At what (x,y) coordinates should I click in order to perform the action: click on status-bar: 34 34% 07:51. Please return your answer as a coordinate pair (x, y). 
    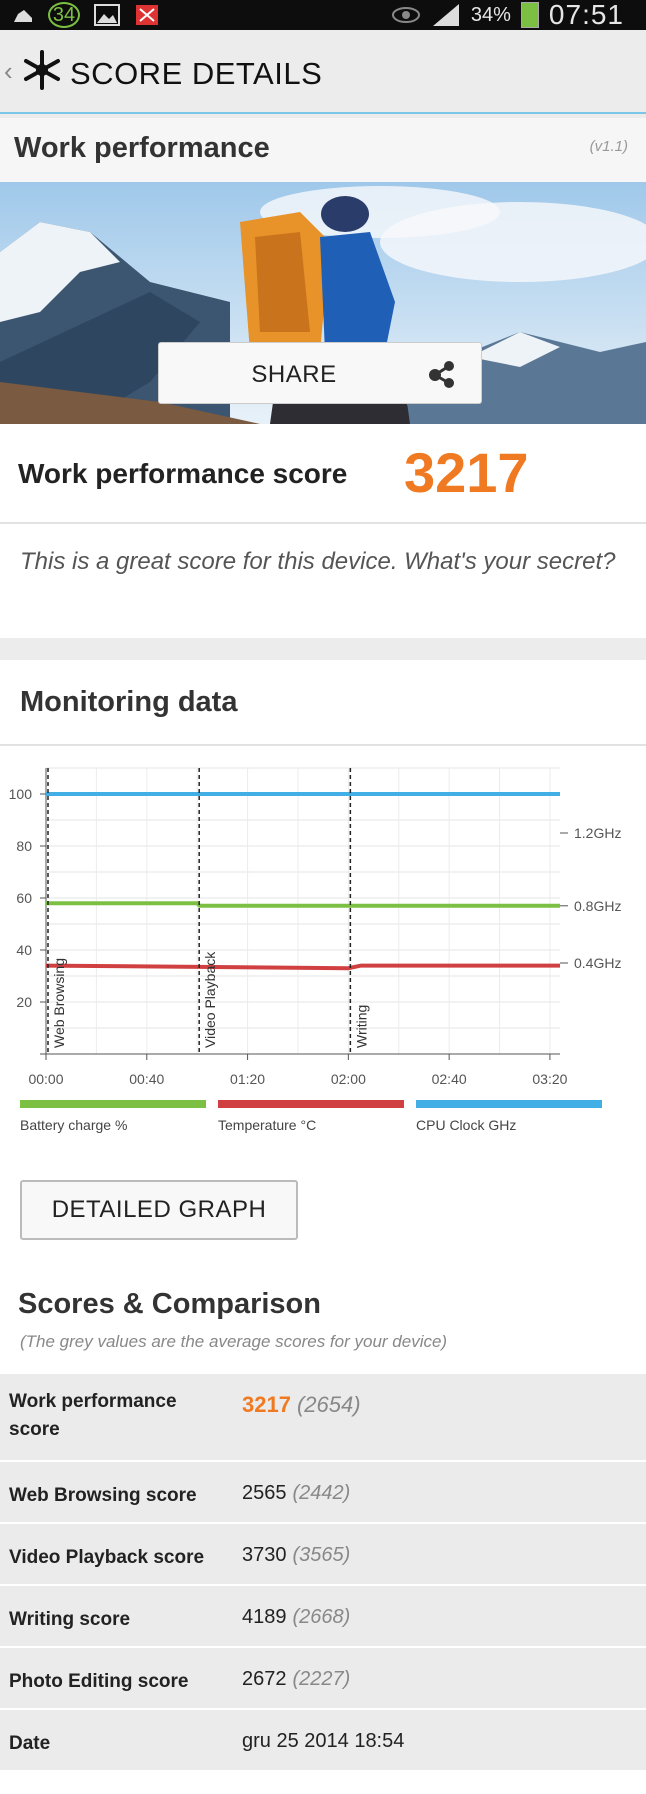
    Looking at the image, I should click on (323, 15).